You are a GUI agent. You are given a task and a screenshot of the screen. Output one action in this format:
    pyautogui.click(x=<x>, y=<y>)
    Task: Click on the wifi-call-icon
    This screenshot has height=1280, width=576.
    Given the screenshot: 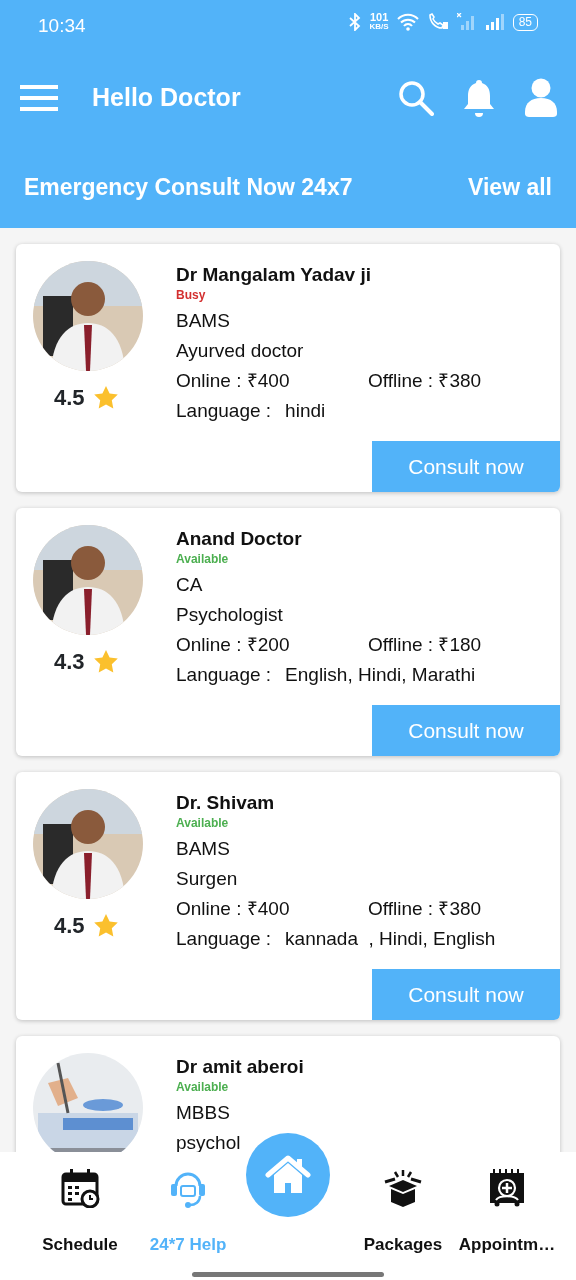 What is the action you would take?
    pyautogui.click(x=437, y=22)
    